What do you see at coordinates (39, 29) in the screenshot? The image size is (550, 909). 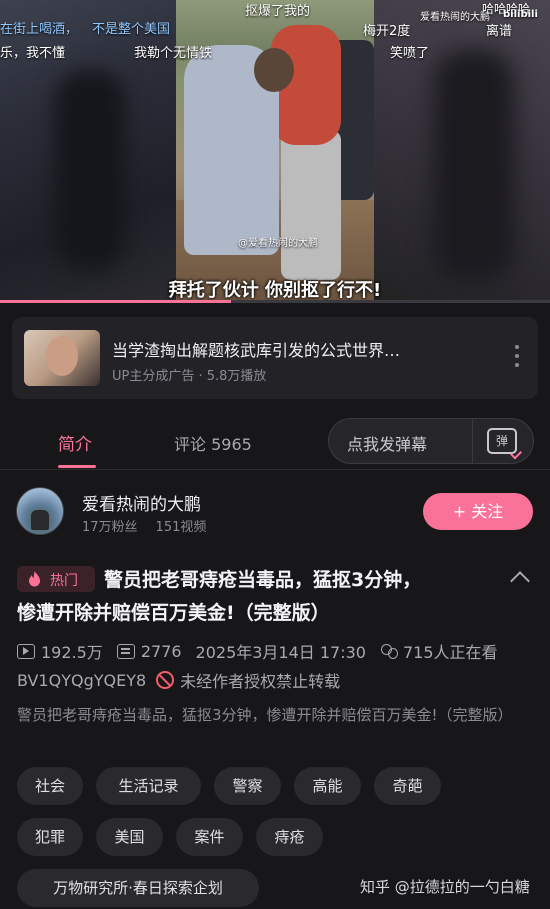 I see `danmaku-comment: 在街上喝酒，` at bounding box center [39, 29].